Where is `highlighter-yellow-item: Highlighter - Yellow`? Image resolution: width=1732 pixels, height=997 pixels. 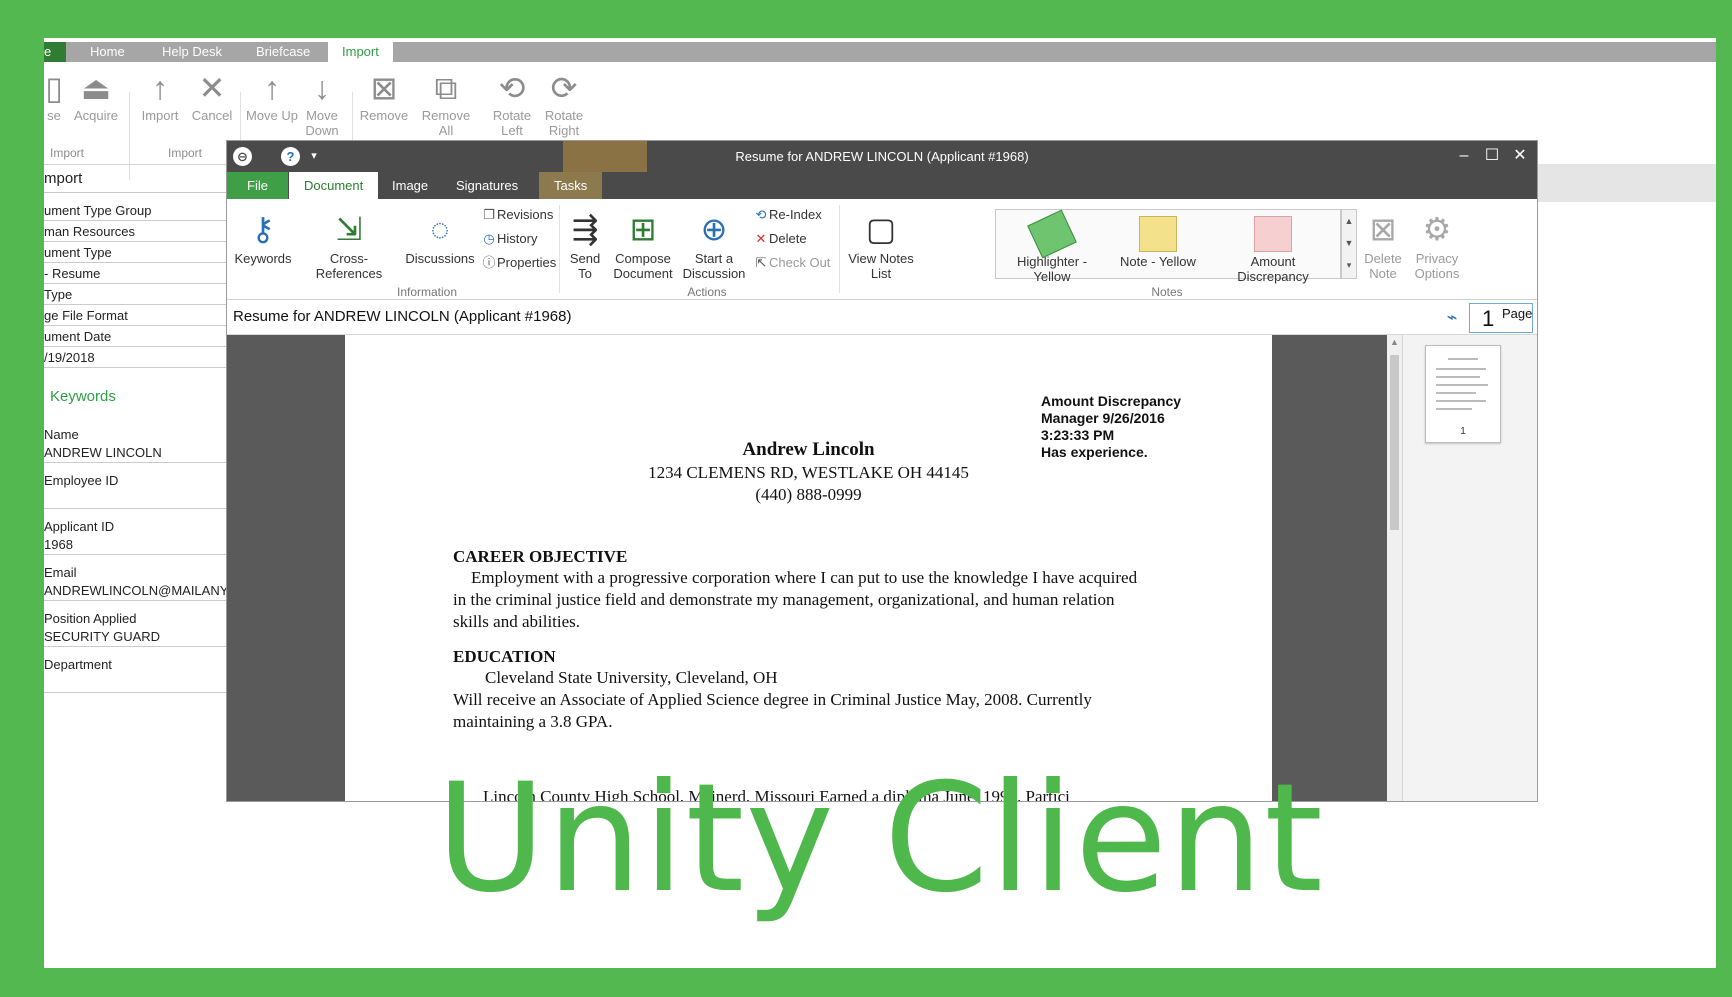
highlighter-yellow-item: Highlighter - Yellow is located at coordinates (1052, 246).